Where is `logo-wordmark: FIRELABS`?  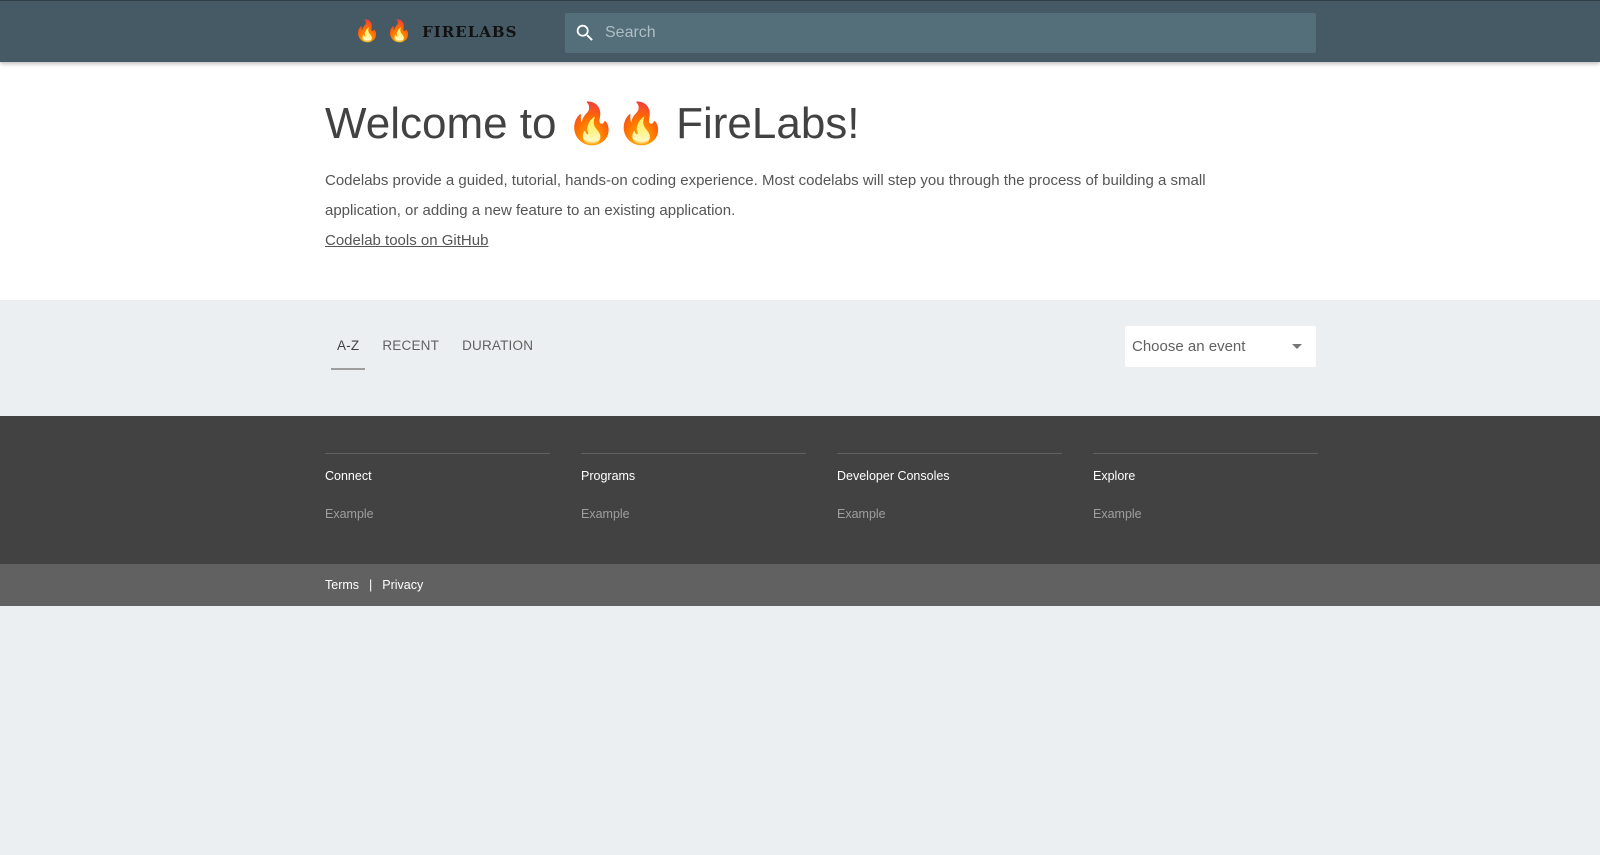
logo-wordmark: FIRELABS is located at coordinates (470, 32).